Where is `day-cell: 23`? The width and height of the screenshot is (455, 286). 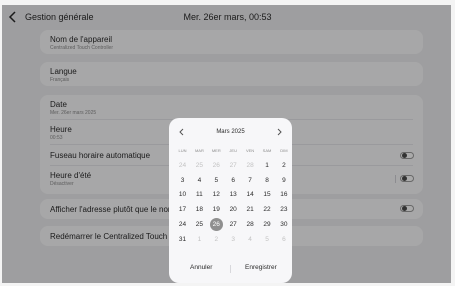
day-cell: 23 is located at coordinates (283, 210).